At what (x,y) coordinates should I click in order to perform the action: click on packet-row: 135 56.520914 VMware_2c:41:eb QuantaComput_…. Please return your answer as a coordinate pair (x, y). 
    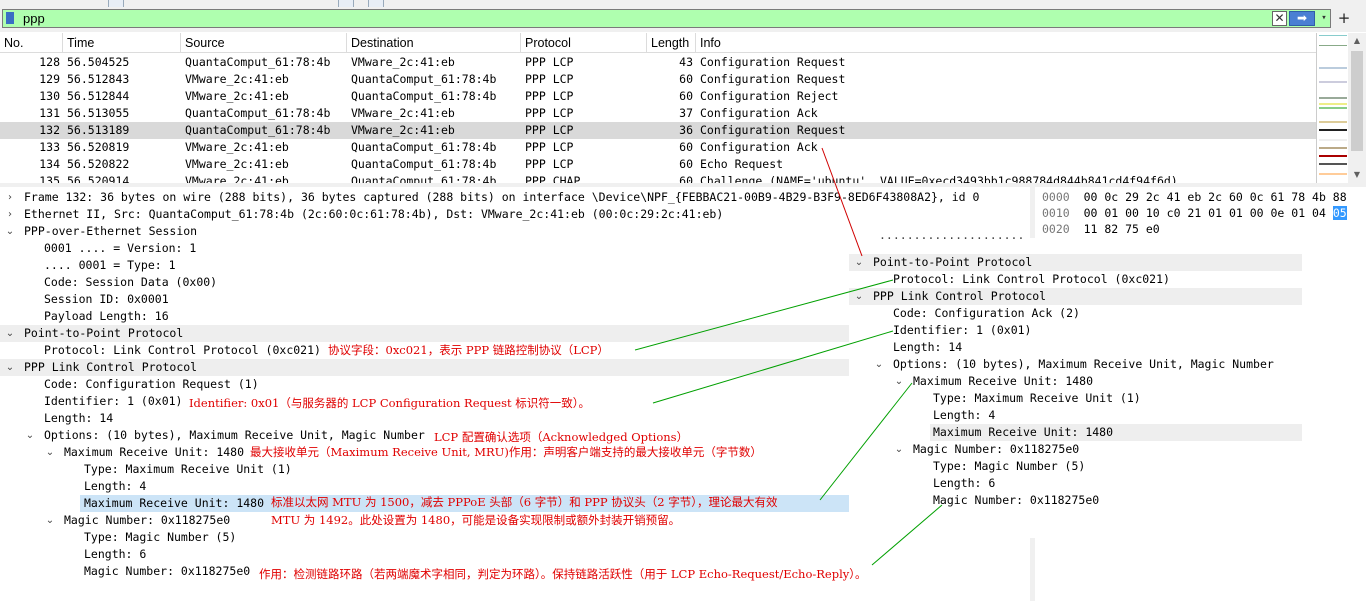
    Looking at the image, I should click on (658, 178).